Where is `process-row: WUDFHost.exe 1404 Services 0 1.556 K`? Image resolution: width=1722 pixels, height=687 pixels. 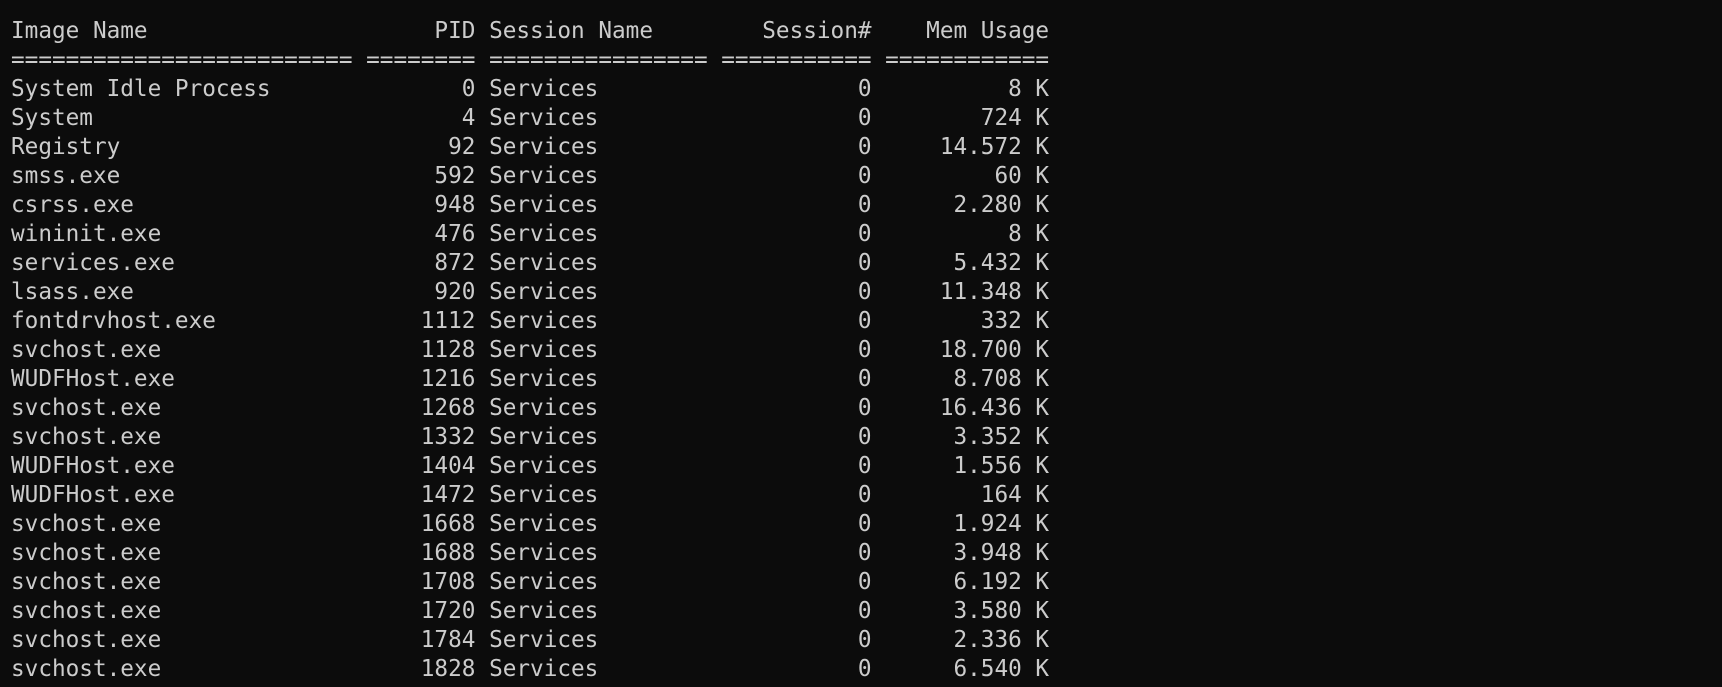
process-row: WUDFHost.exe 1404 Services 0 1.556 K is located at coordinates (530, 466).